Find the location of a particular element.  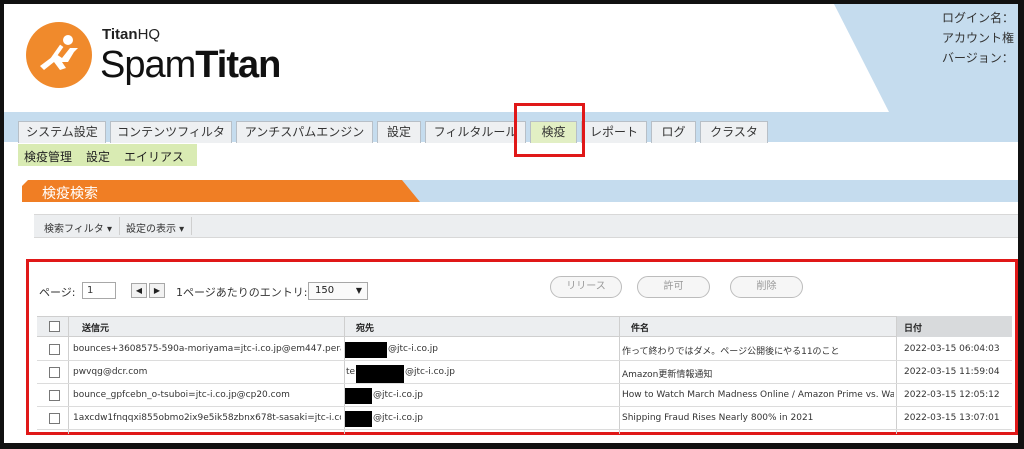

column-header-to: 宛先 is located at coordinates (365, 327).